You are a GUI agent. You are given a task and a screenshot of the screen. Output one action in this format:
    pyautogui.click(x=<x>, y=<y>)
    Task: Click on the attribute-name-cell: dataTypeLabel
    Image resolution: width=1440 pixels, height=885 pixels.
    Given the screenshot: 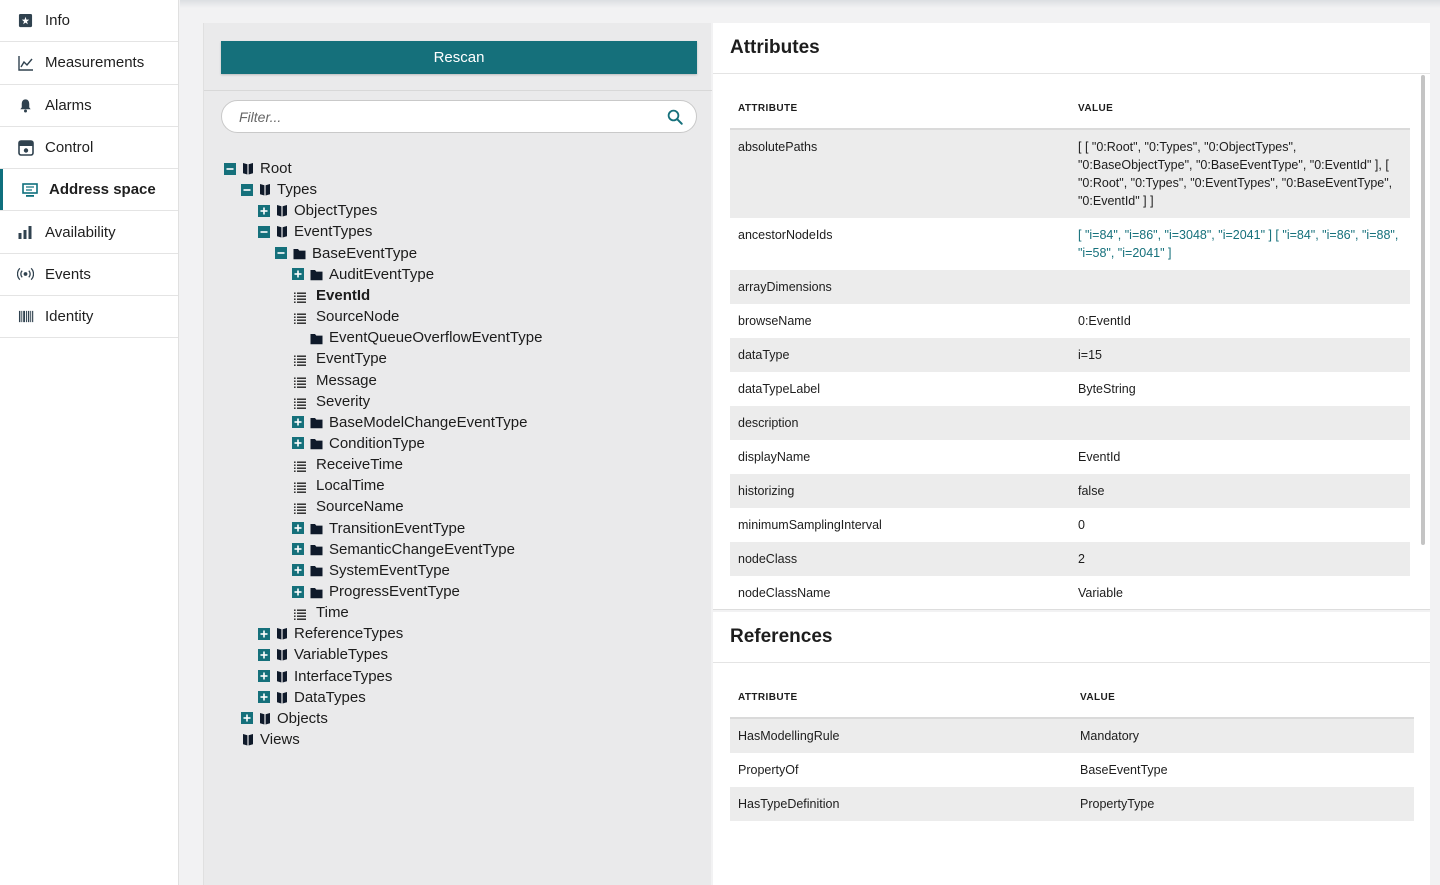 What is the action you would take?
    pyautogui.click(x=779, y=389)
    